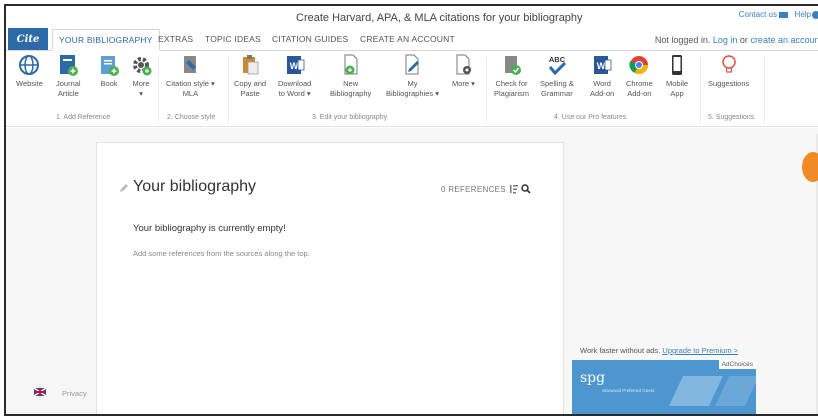  What do you see at coordinates (351, 64) in the screenshot?
I see `new-document-icon` at bounding box center [351, 64].